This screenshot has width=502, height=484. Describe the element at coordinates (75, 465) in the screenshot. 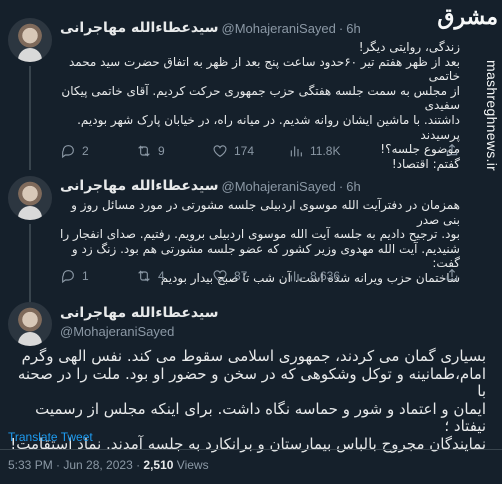

I see `tweet-timestamp: 5:33 PM · Jun 28, 2023 ·` at that location.